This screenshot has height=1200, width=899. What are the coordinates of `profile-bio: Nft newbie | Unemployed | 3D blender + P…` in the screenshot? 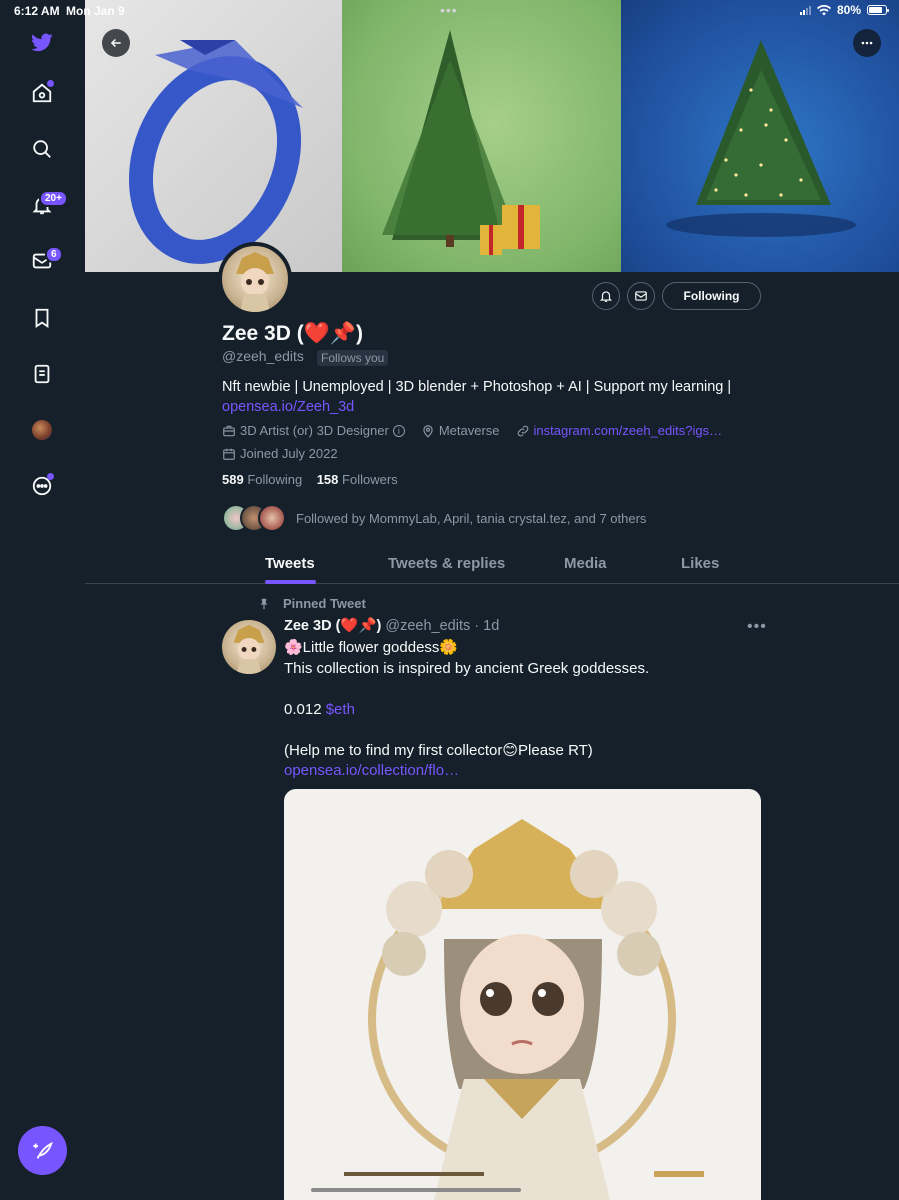 It's located at (502, 397).